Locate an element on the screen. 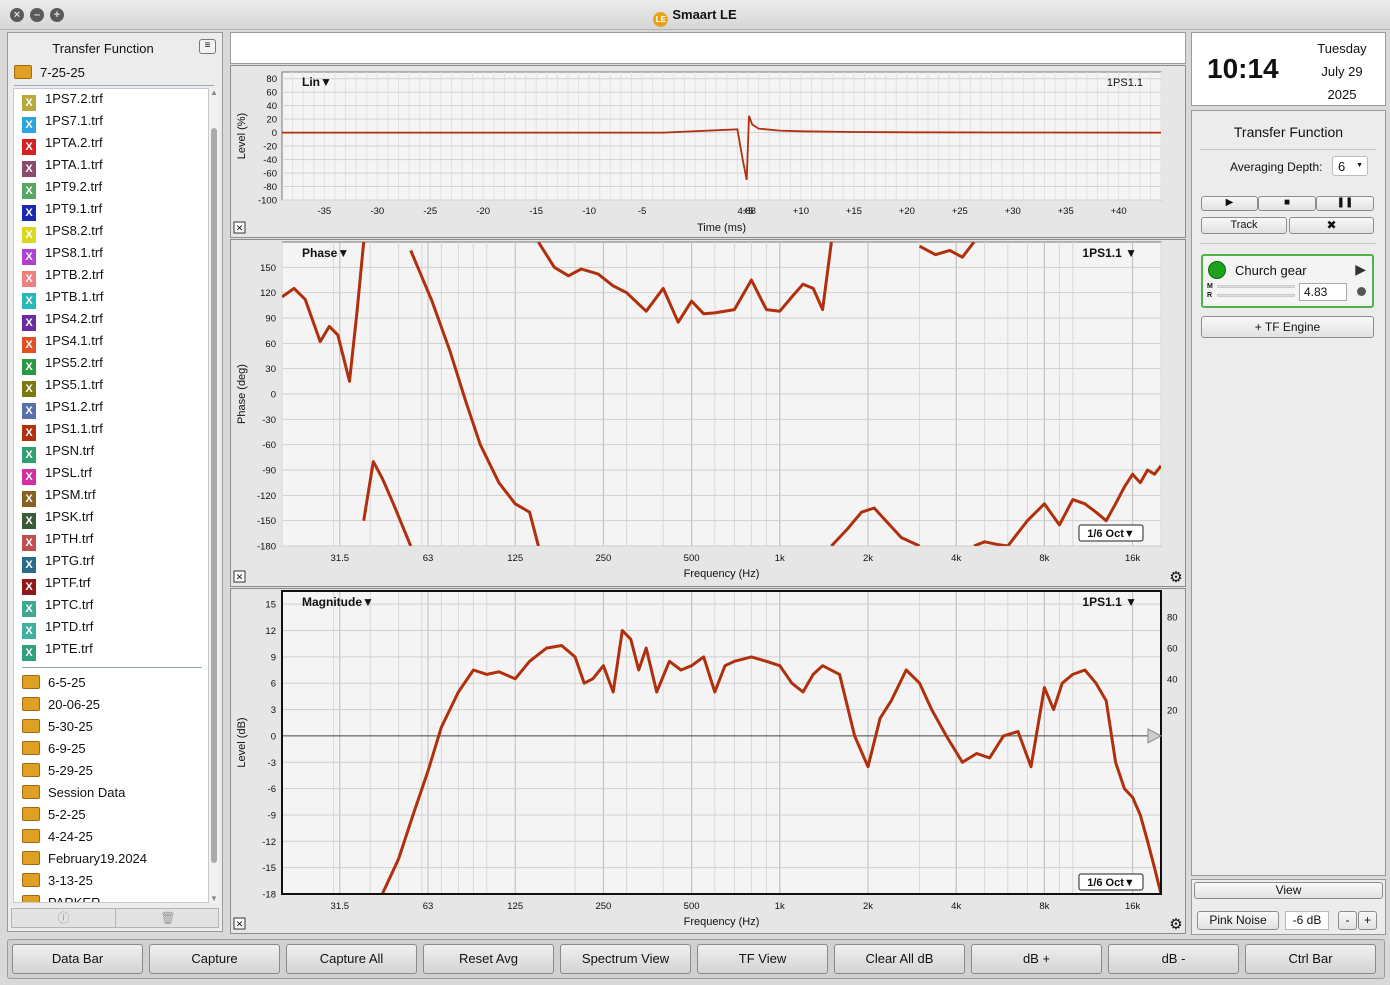 This screenshot has height=985, width=1390. stop-button: ■ is located at coordinates (1287, 203).